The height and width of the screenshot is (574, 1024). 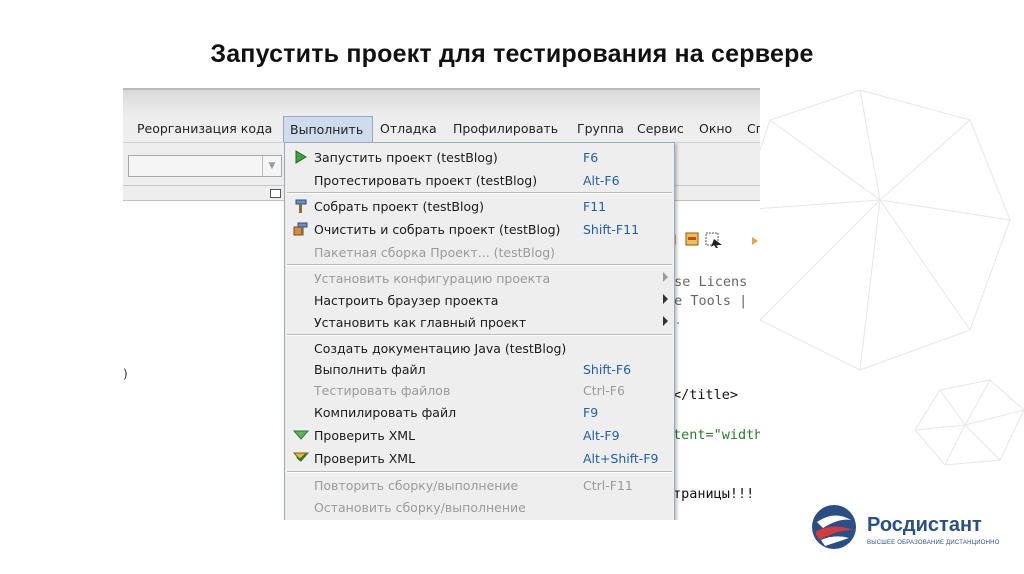 I want to click on editor-toolbar-icons, so click(x=712, y=240).